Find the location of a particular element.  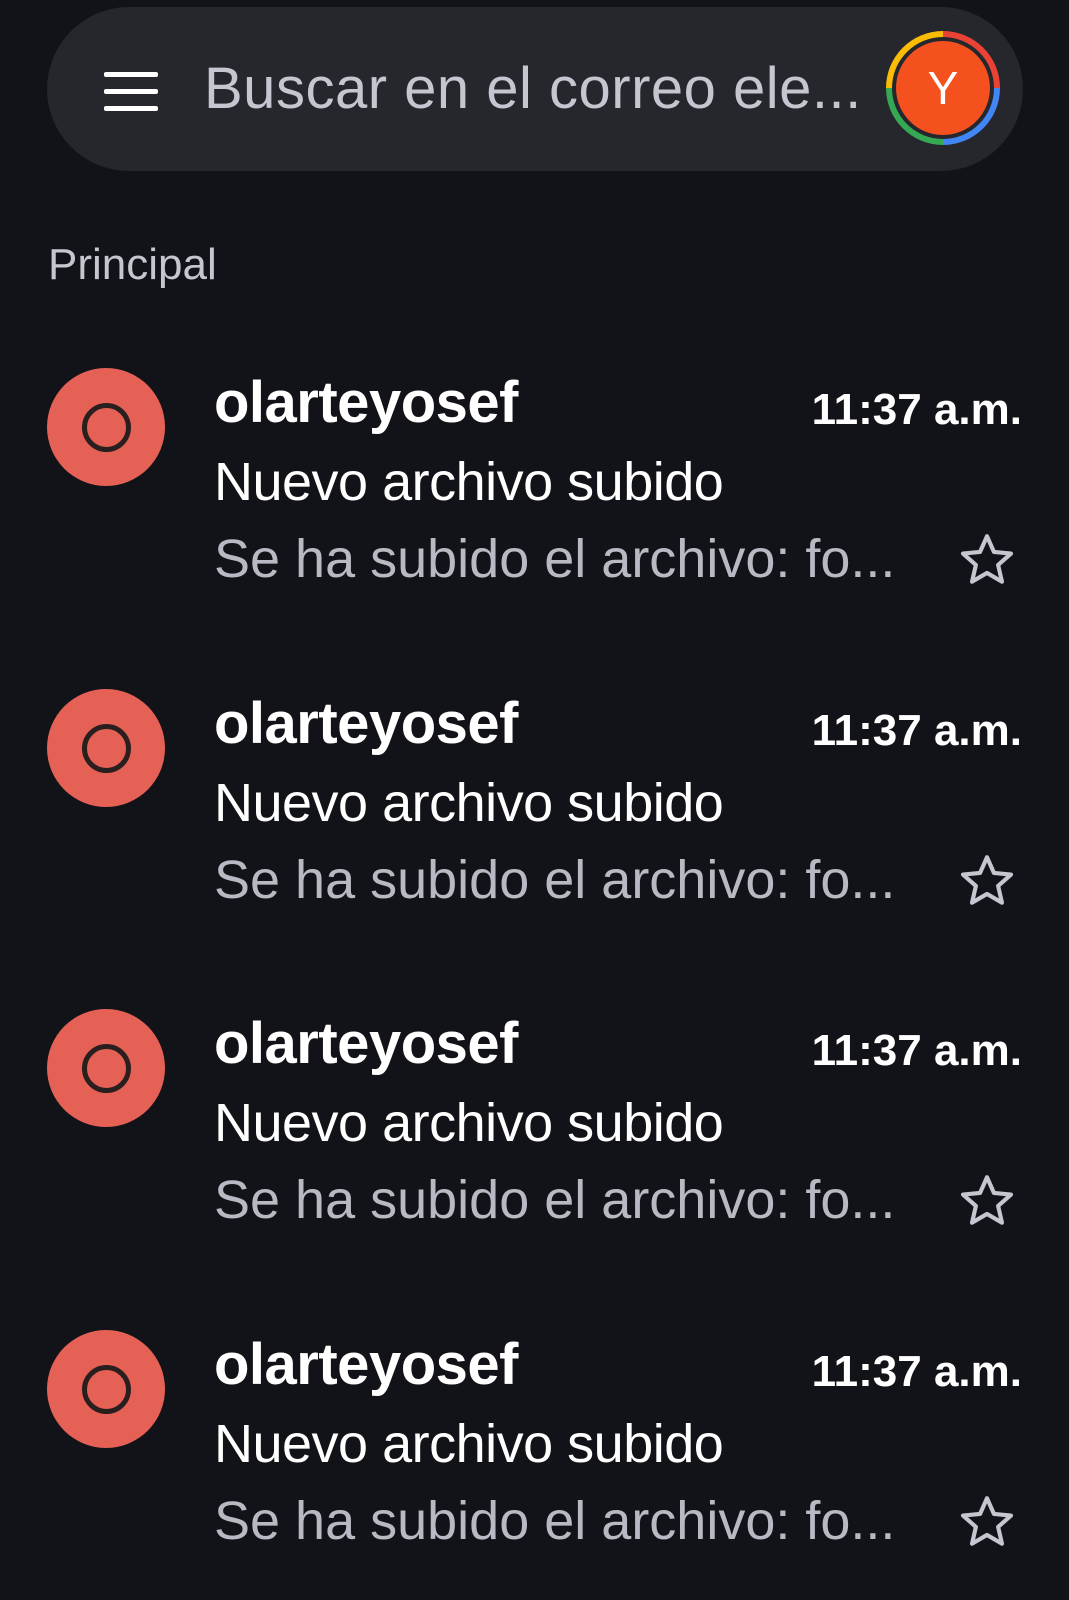

account-avatar-button: Y is located at coordinates (943, 88).